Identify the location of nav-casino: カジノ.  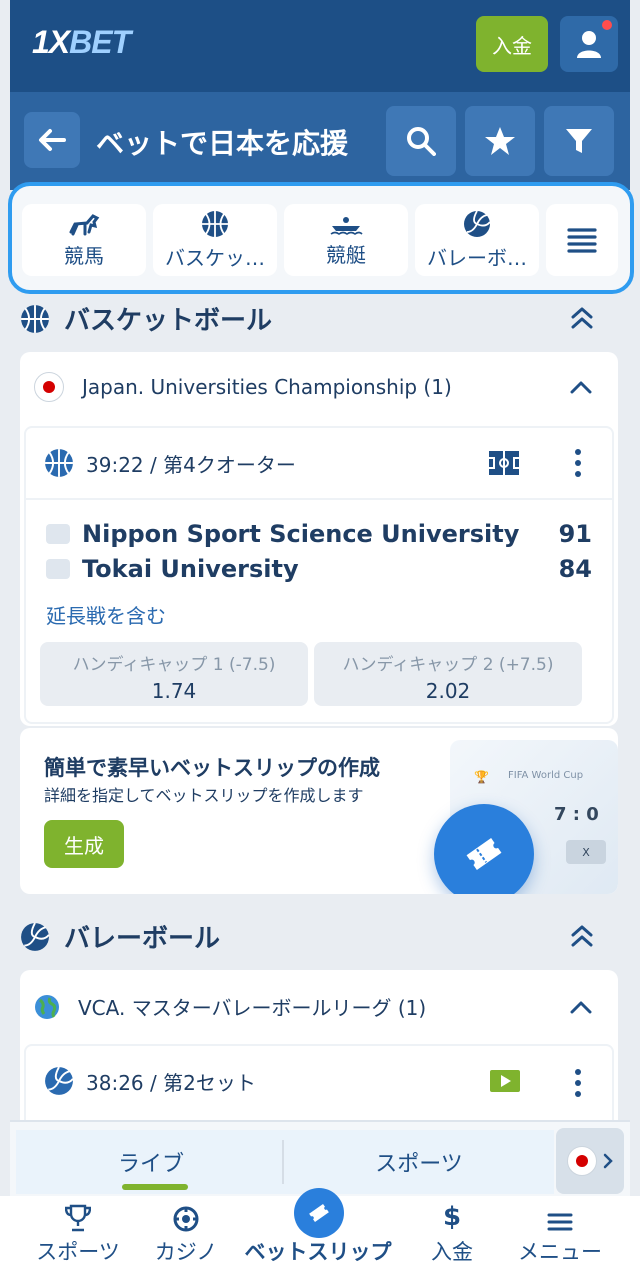
(186, 1238).